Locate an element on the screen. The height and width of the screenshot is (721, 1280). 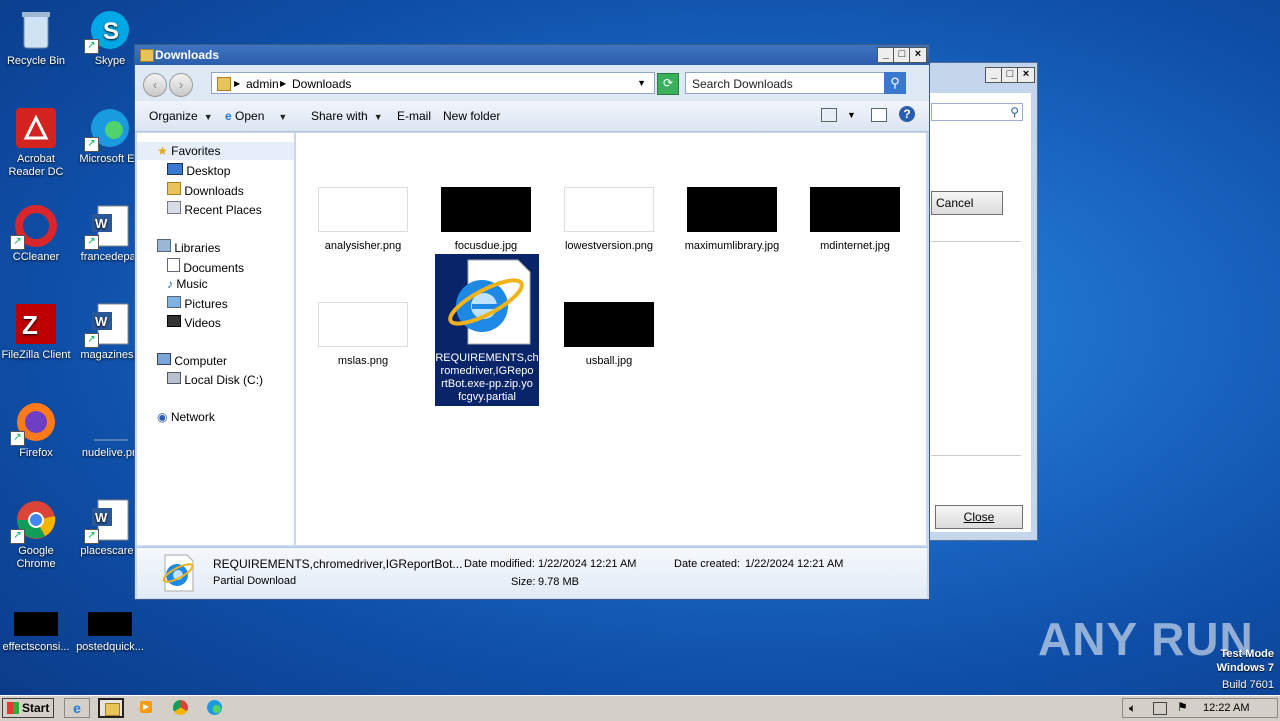
window-title: Downloads is located at coordinates (187, 55).